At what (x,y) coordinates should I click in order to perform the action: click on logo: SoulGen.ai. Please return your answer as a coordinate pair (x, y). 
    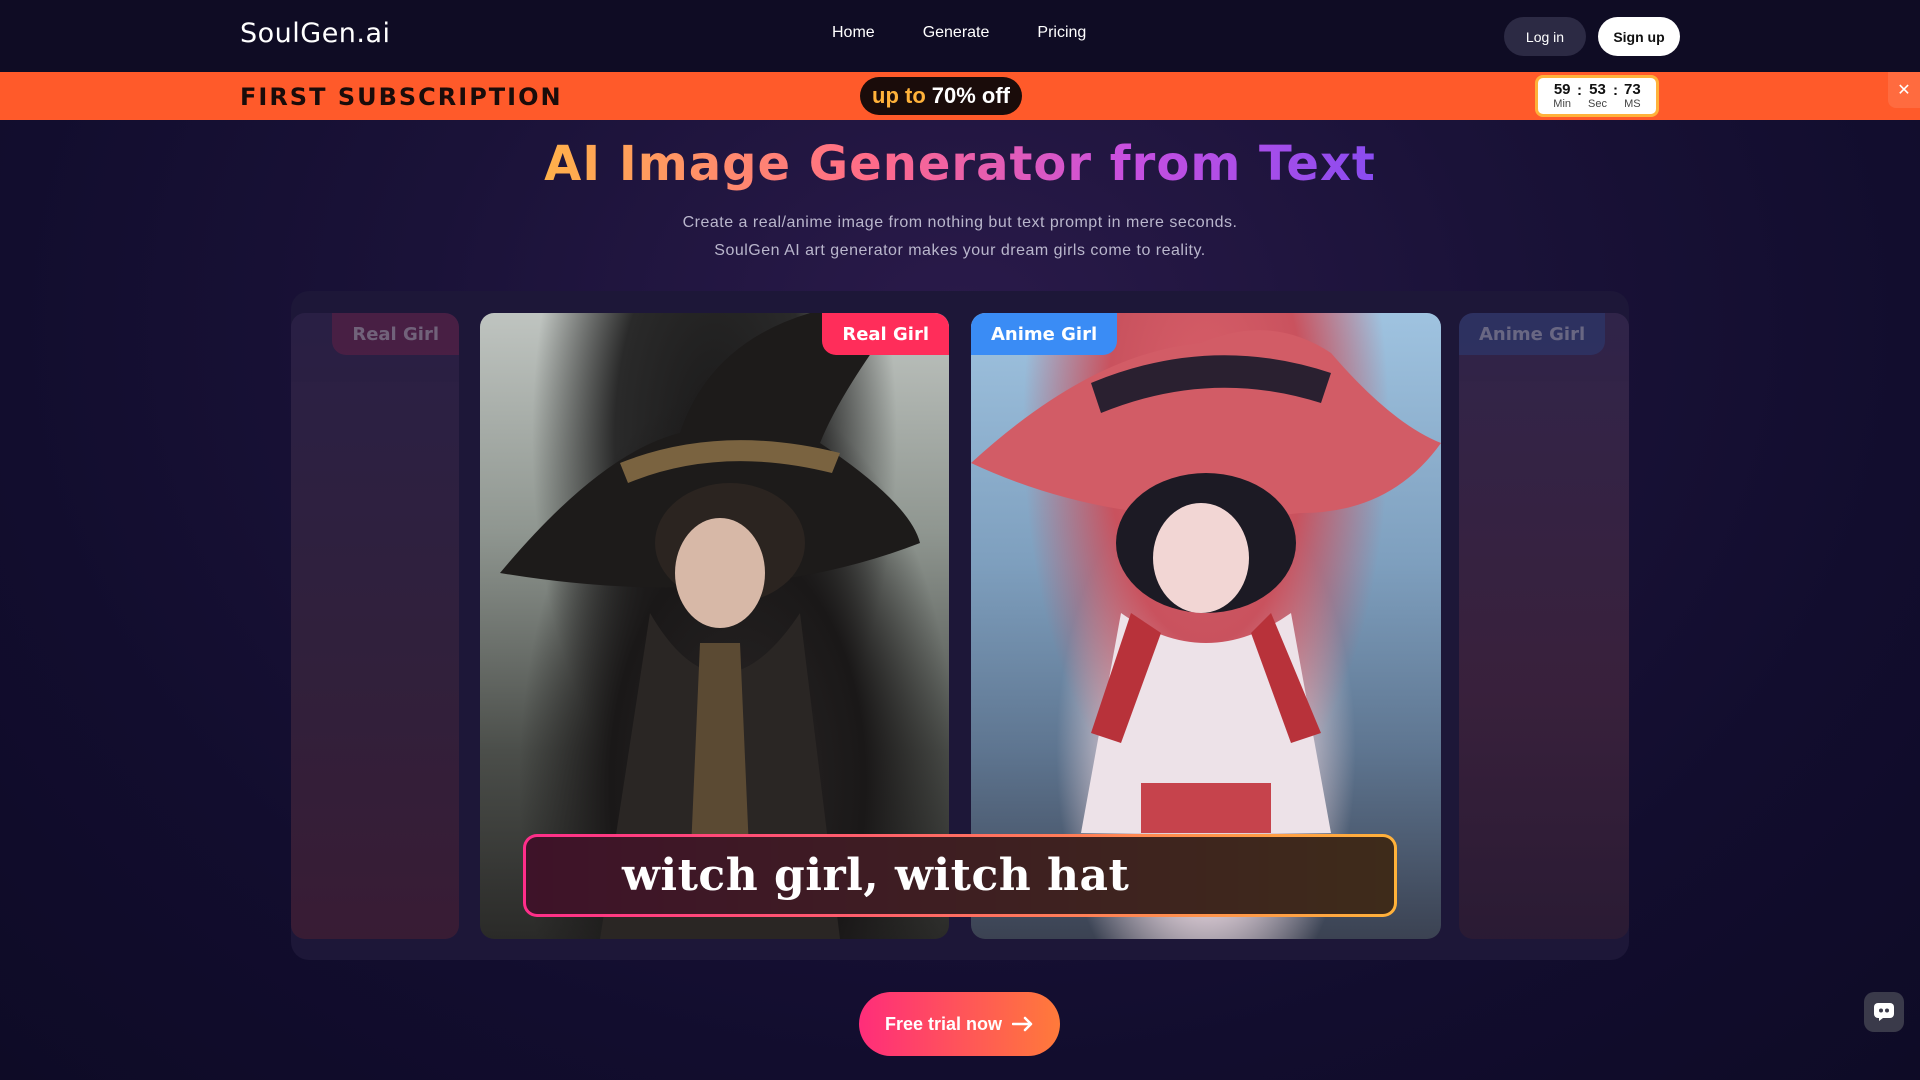
    Looking at the image, I should click on (315, 33).